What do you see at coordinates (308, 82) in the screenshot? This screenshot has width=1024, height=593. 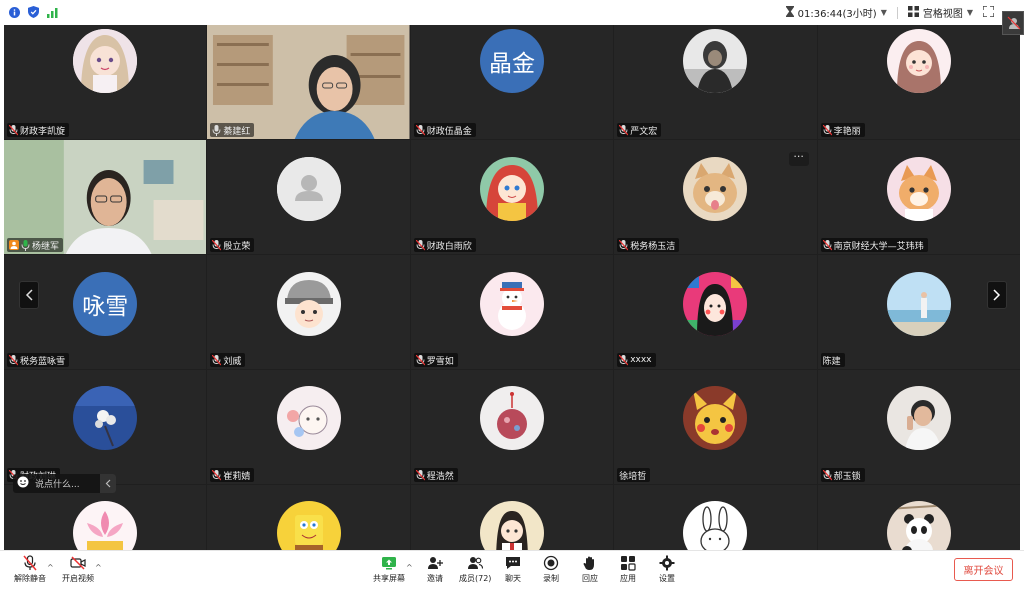 I see `participant-tile: 綦建红` at bounding box center [308, 82].